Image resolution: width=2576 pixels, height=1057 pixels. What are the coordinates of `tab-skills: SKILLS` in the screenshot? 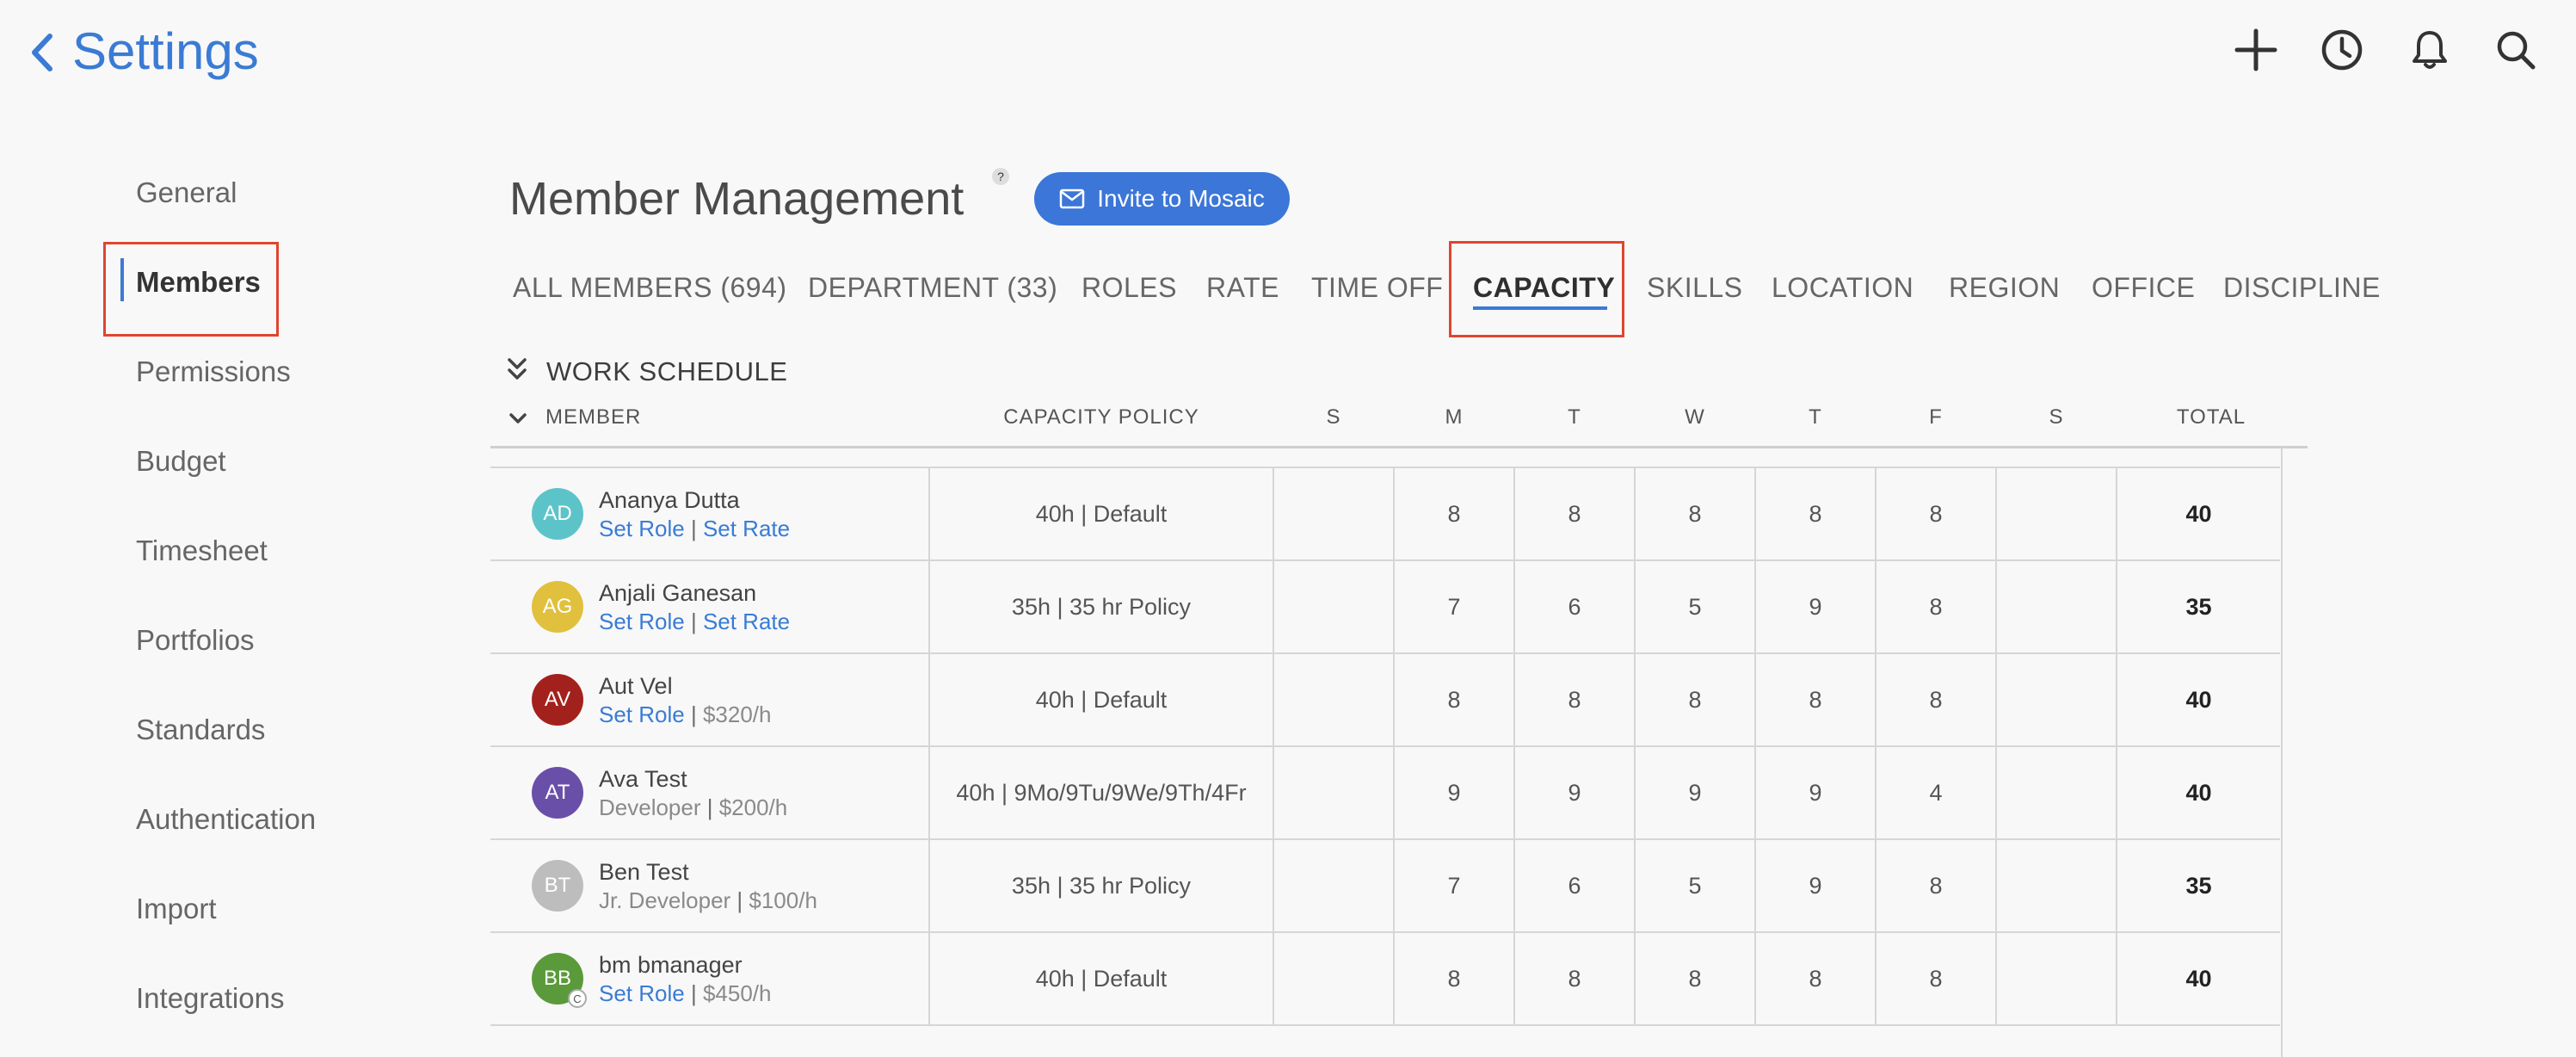 It's located at (1695, 287).